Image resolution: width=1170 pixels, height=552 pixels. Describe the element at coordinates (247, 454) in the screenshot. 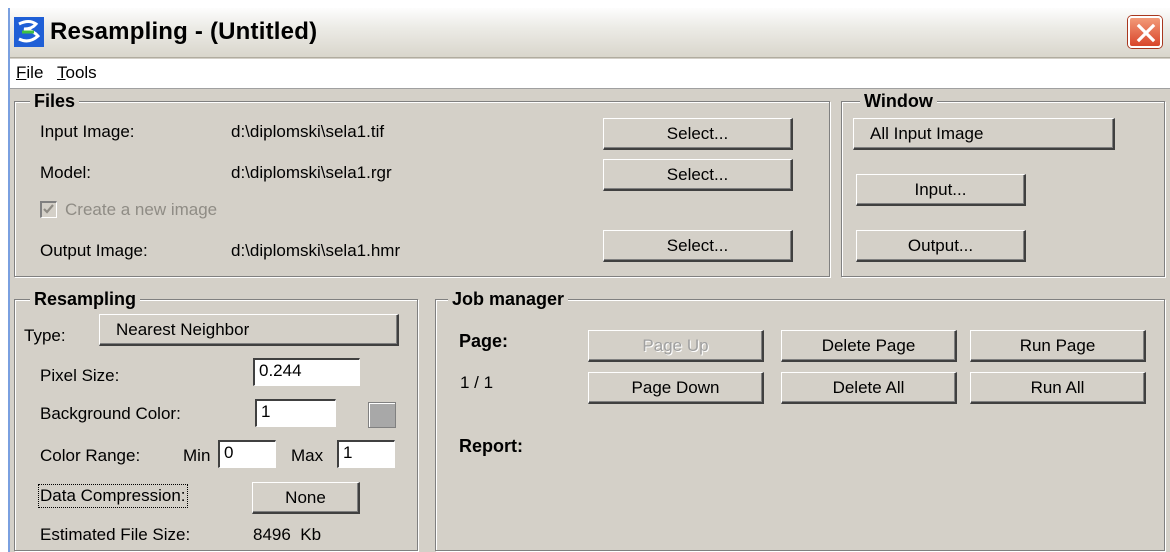

I see `color-range-min-input: 0` at that location.